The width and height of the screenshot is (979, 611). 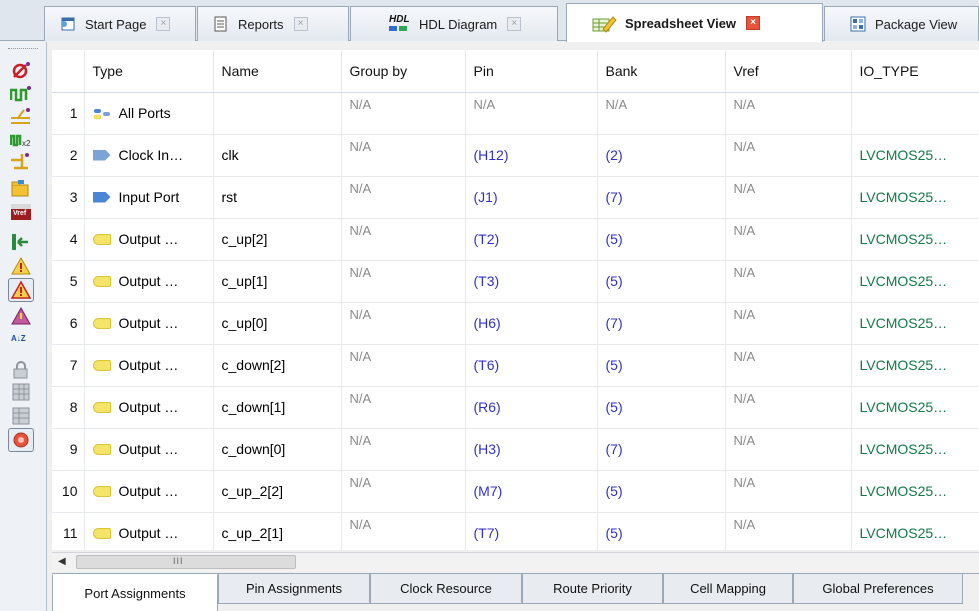 I want to click on io-type-cell, so click(x=915, y=113).